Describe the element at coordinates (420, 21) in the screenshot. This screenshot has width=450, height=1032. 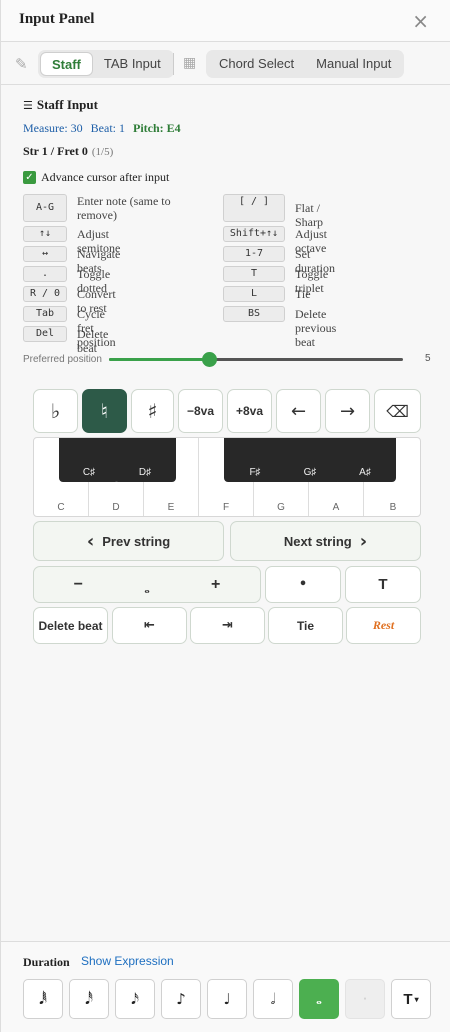
I see `close-icon: ×` at that location.